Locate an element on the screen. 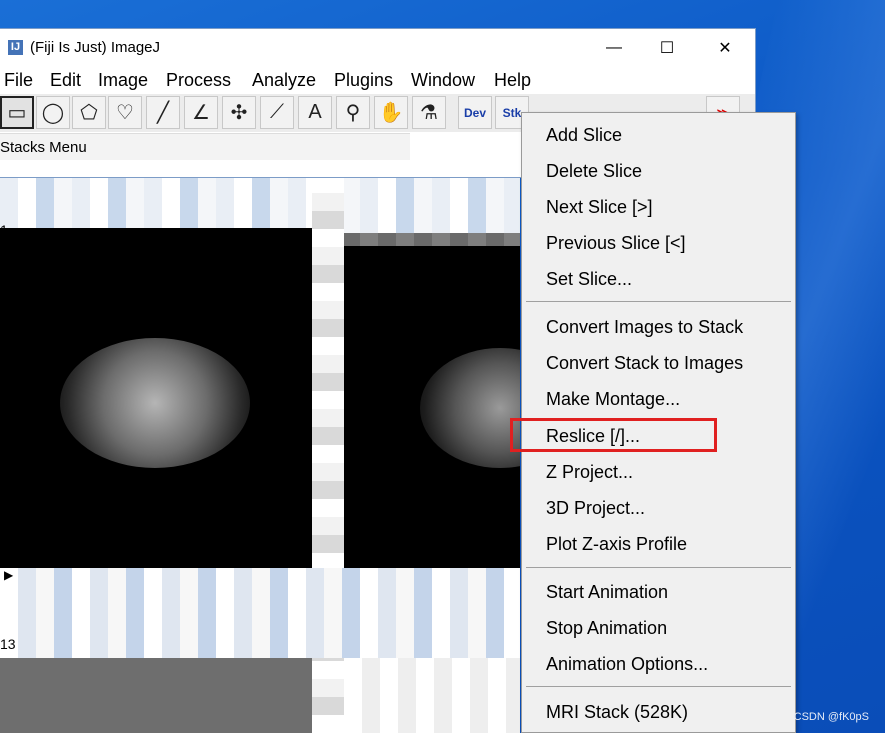 The width and height of the screenshot is (885, 733). status-text: Stacks Menu is located at coordinates (43, 147).